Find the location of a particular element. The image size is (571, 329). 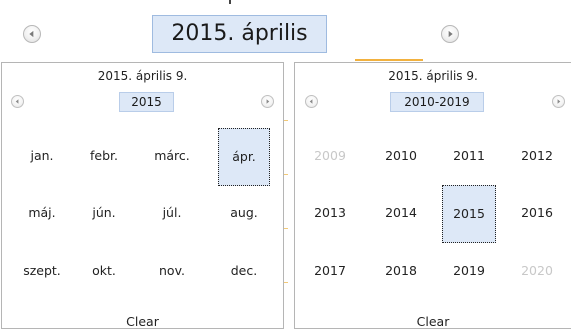

year-cell: 2013 is located at coordinates (330, 214).